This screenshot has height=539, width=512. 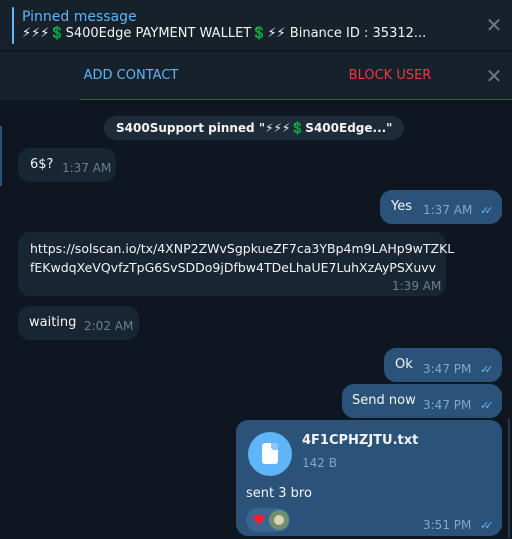 I want to click on message-text: Send now, so click(x=384, y=400).